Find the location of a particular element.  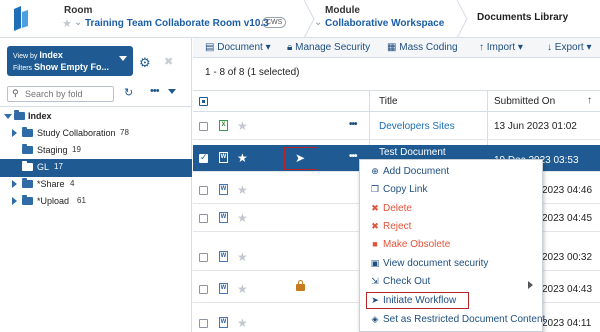

mass-coding-button: ▦ Mass Coding is located at coordinates (422, 47).